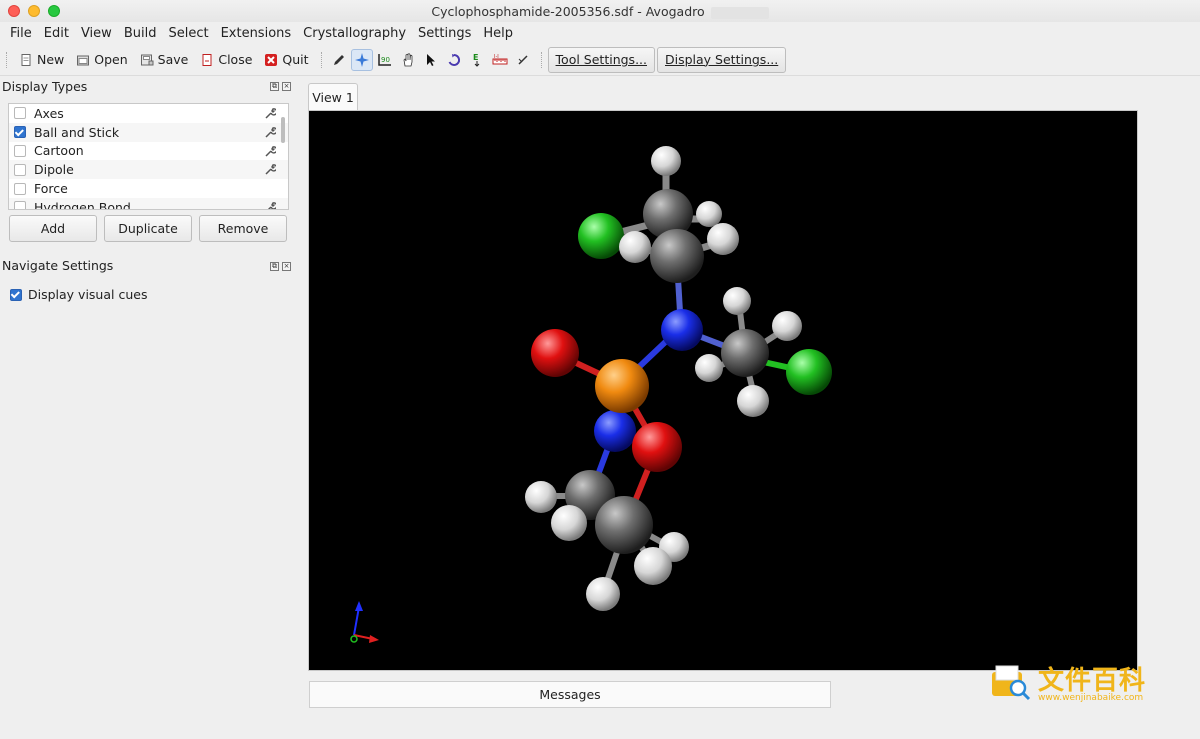 Image resolution: width=1200 pixels, height=739 pixels. Describe the element at coordinates (454, 60) in the screenshot. I see `auto-rotate-button` at that location.